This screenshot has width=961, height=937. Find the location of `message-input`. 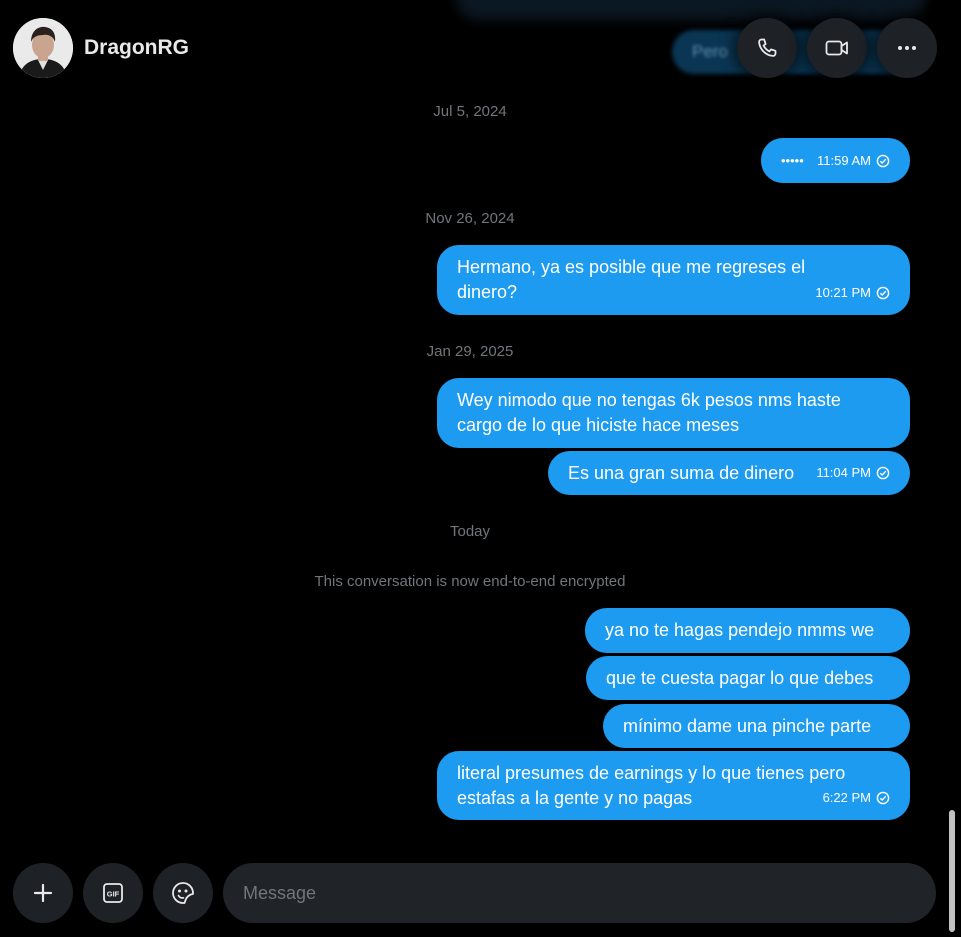

message-input is located at coordinates (579, 893).